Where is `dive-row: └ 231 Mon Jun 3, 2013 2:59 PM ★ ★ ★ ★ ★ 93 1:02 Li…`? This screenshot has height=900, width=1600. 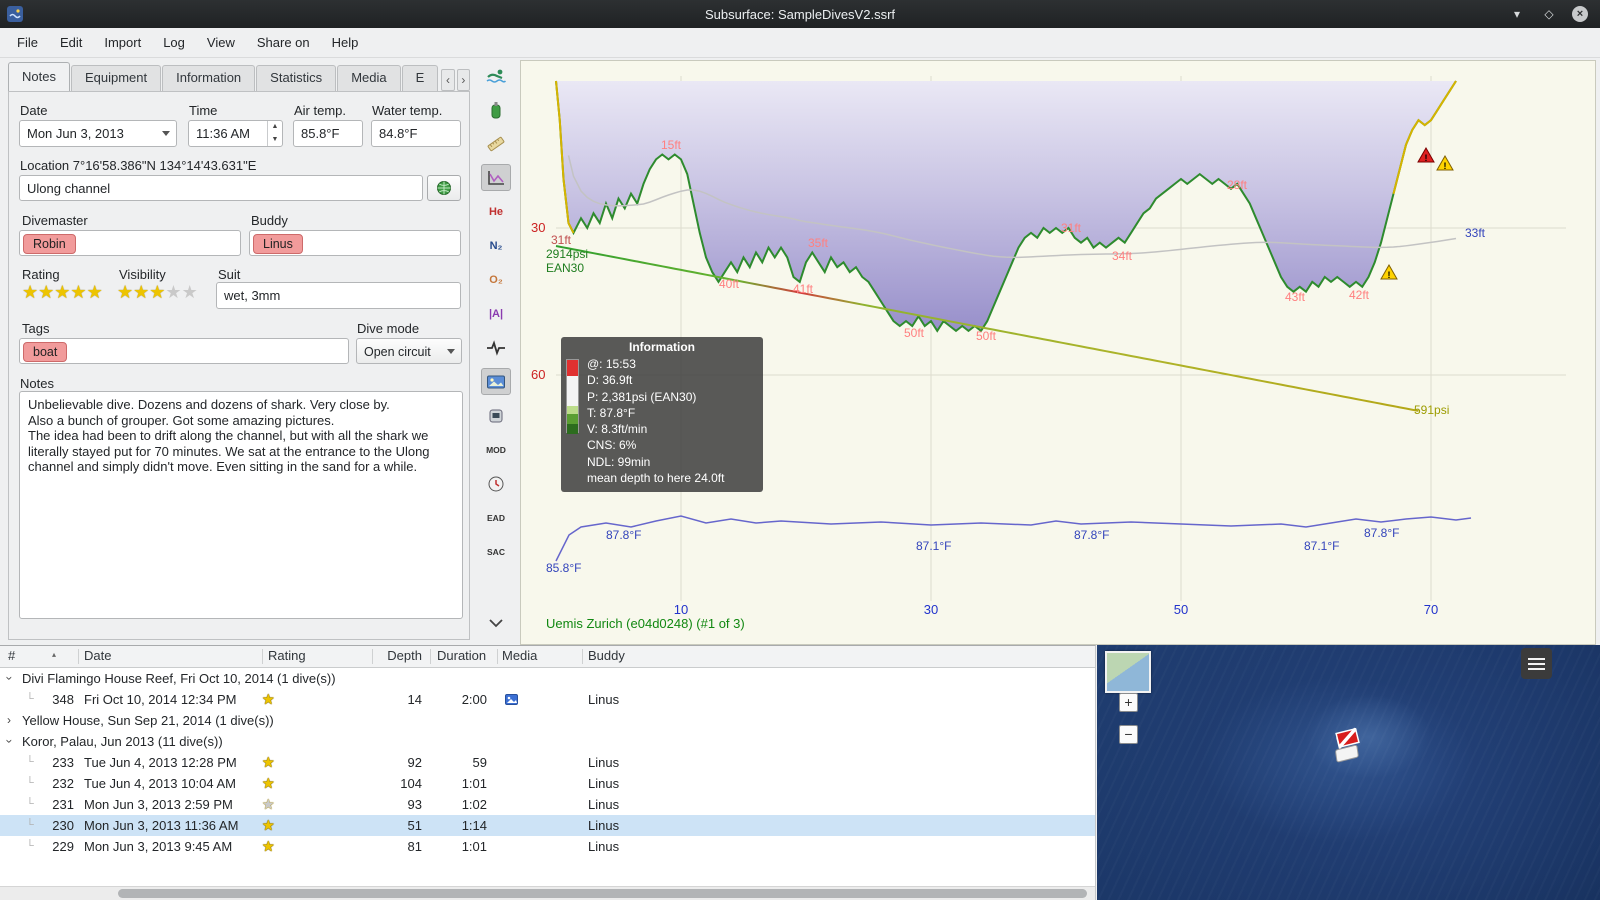
dive-row: └ 231 Mon Jun 3, 2013 2:59 PM ★ ★ ★ ★ ★ 93 1:02 Li… is located at coordinates (547, 804).